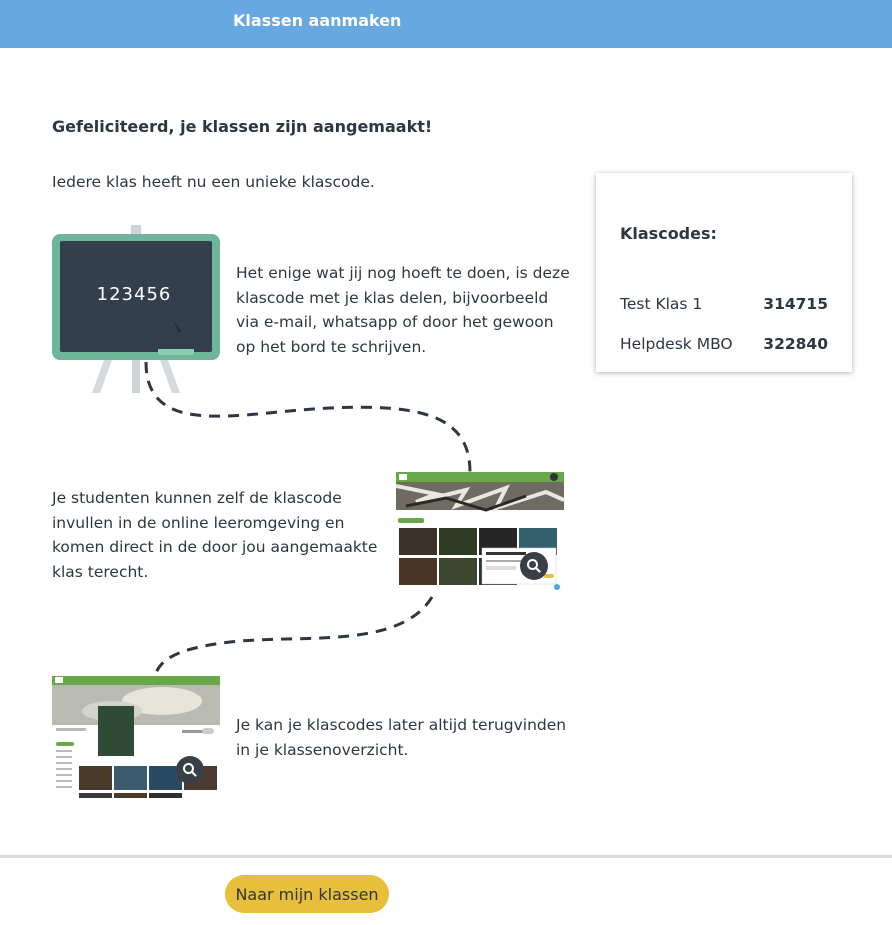 The width and height of the screenshot is (892, 925). What do you see at coordinates (446, 24) in the screenshot?
I see `header-bar: Klassen aanmaken` at bounding box center [446, 24].